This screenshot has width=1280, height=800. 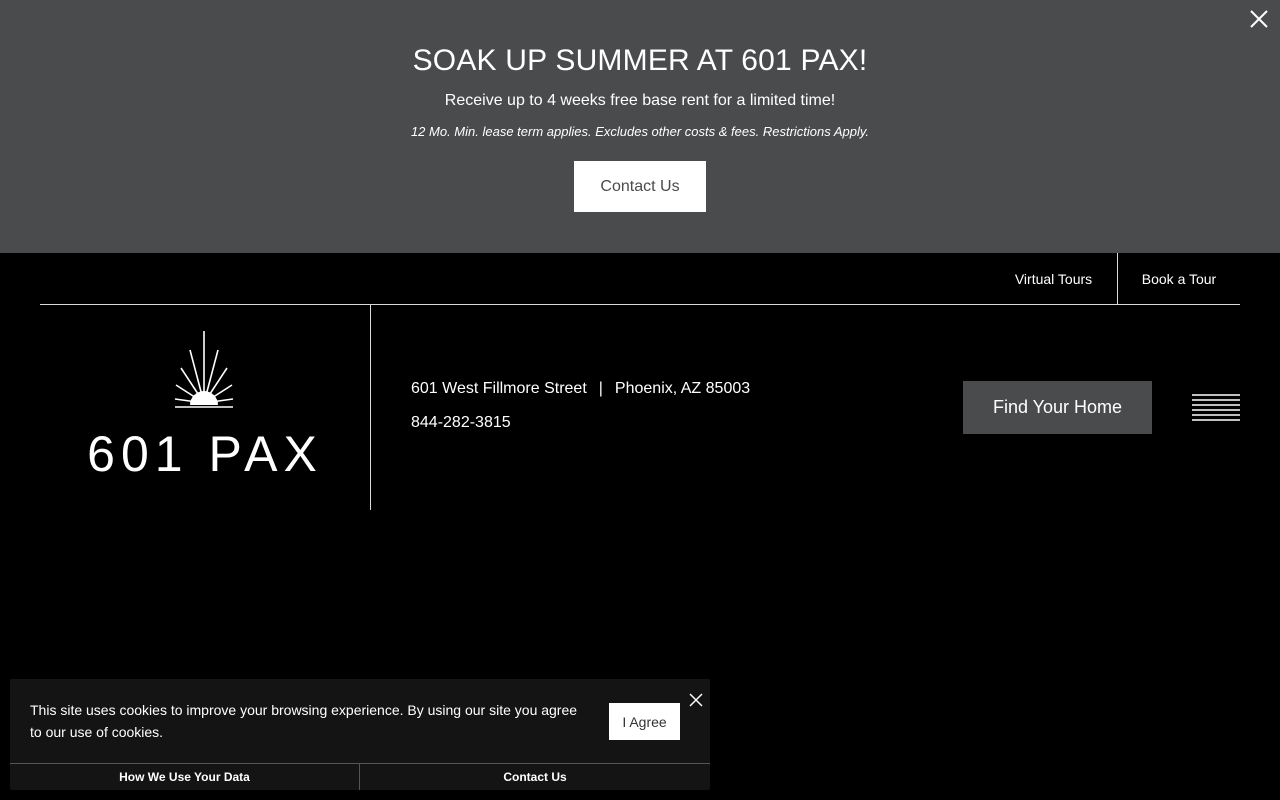 I want to click on header-divider, so click(x=370, y=407).